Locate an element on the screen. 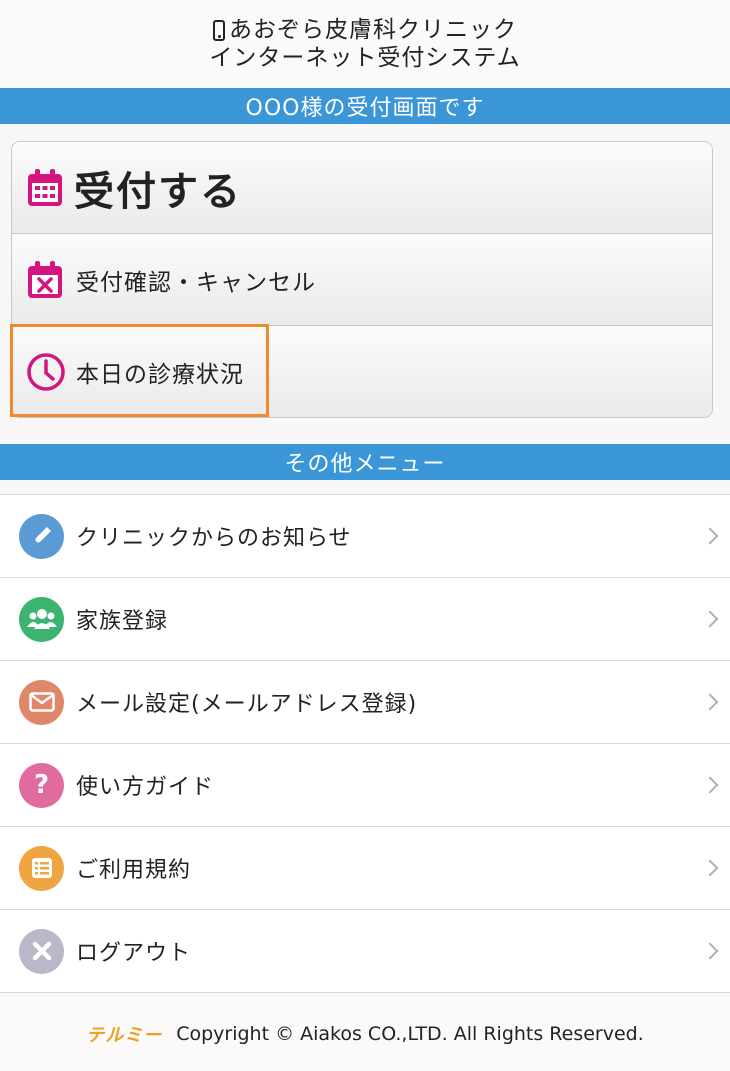  smartphone-icon is located at coordinates (219, 30).